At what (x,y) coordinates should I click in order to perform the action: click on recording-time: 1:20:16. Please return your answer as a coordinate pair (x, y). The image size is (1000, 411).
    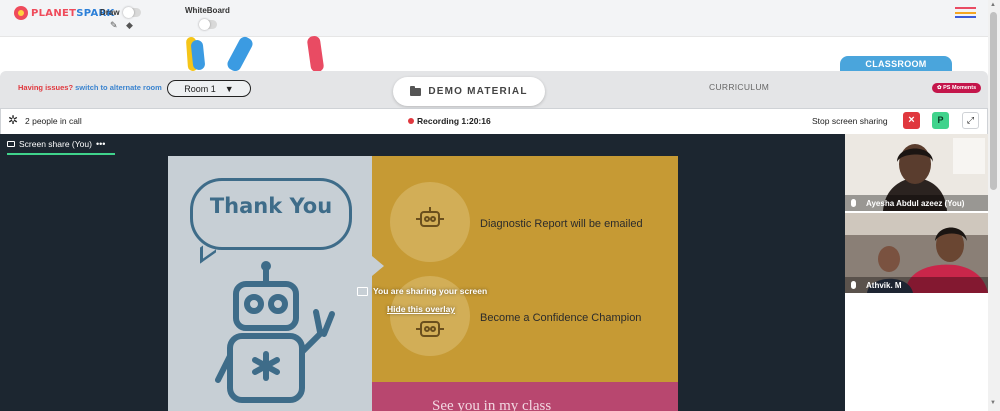
    Looking at the image, I should click on (476, 121).